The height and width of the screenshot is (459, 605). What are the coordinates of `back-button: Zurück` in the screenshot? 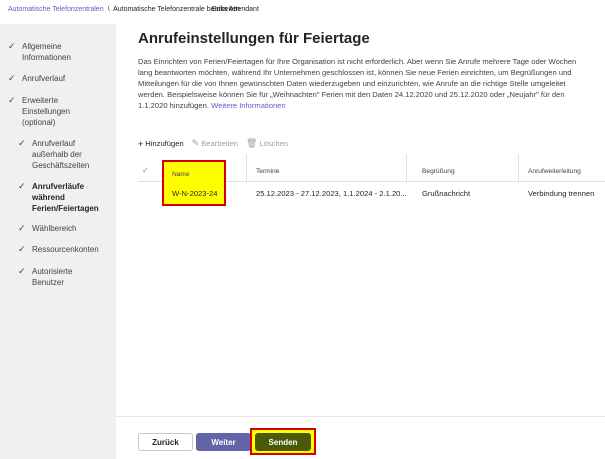 It's located at (165, 442).